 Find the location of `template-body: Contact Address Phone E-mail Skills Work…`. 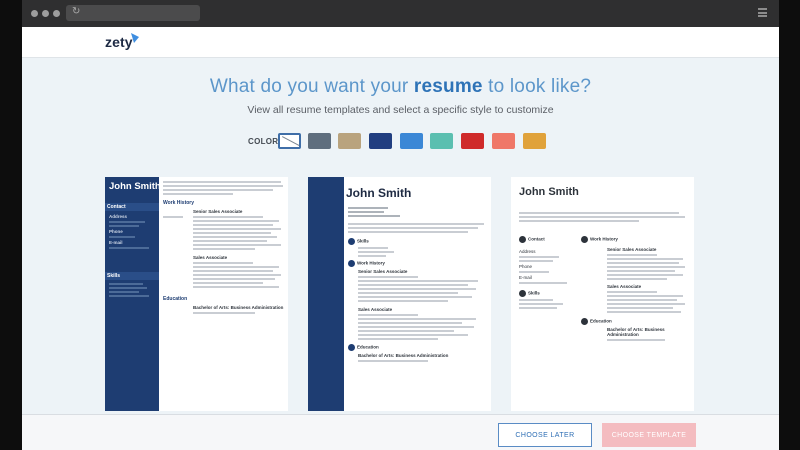

template-body: Contact Address Phone E-mail Skills Work… is located at coordinates (603, 276).